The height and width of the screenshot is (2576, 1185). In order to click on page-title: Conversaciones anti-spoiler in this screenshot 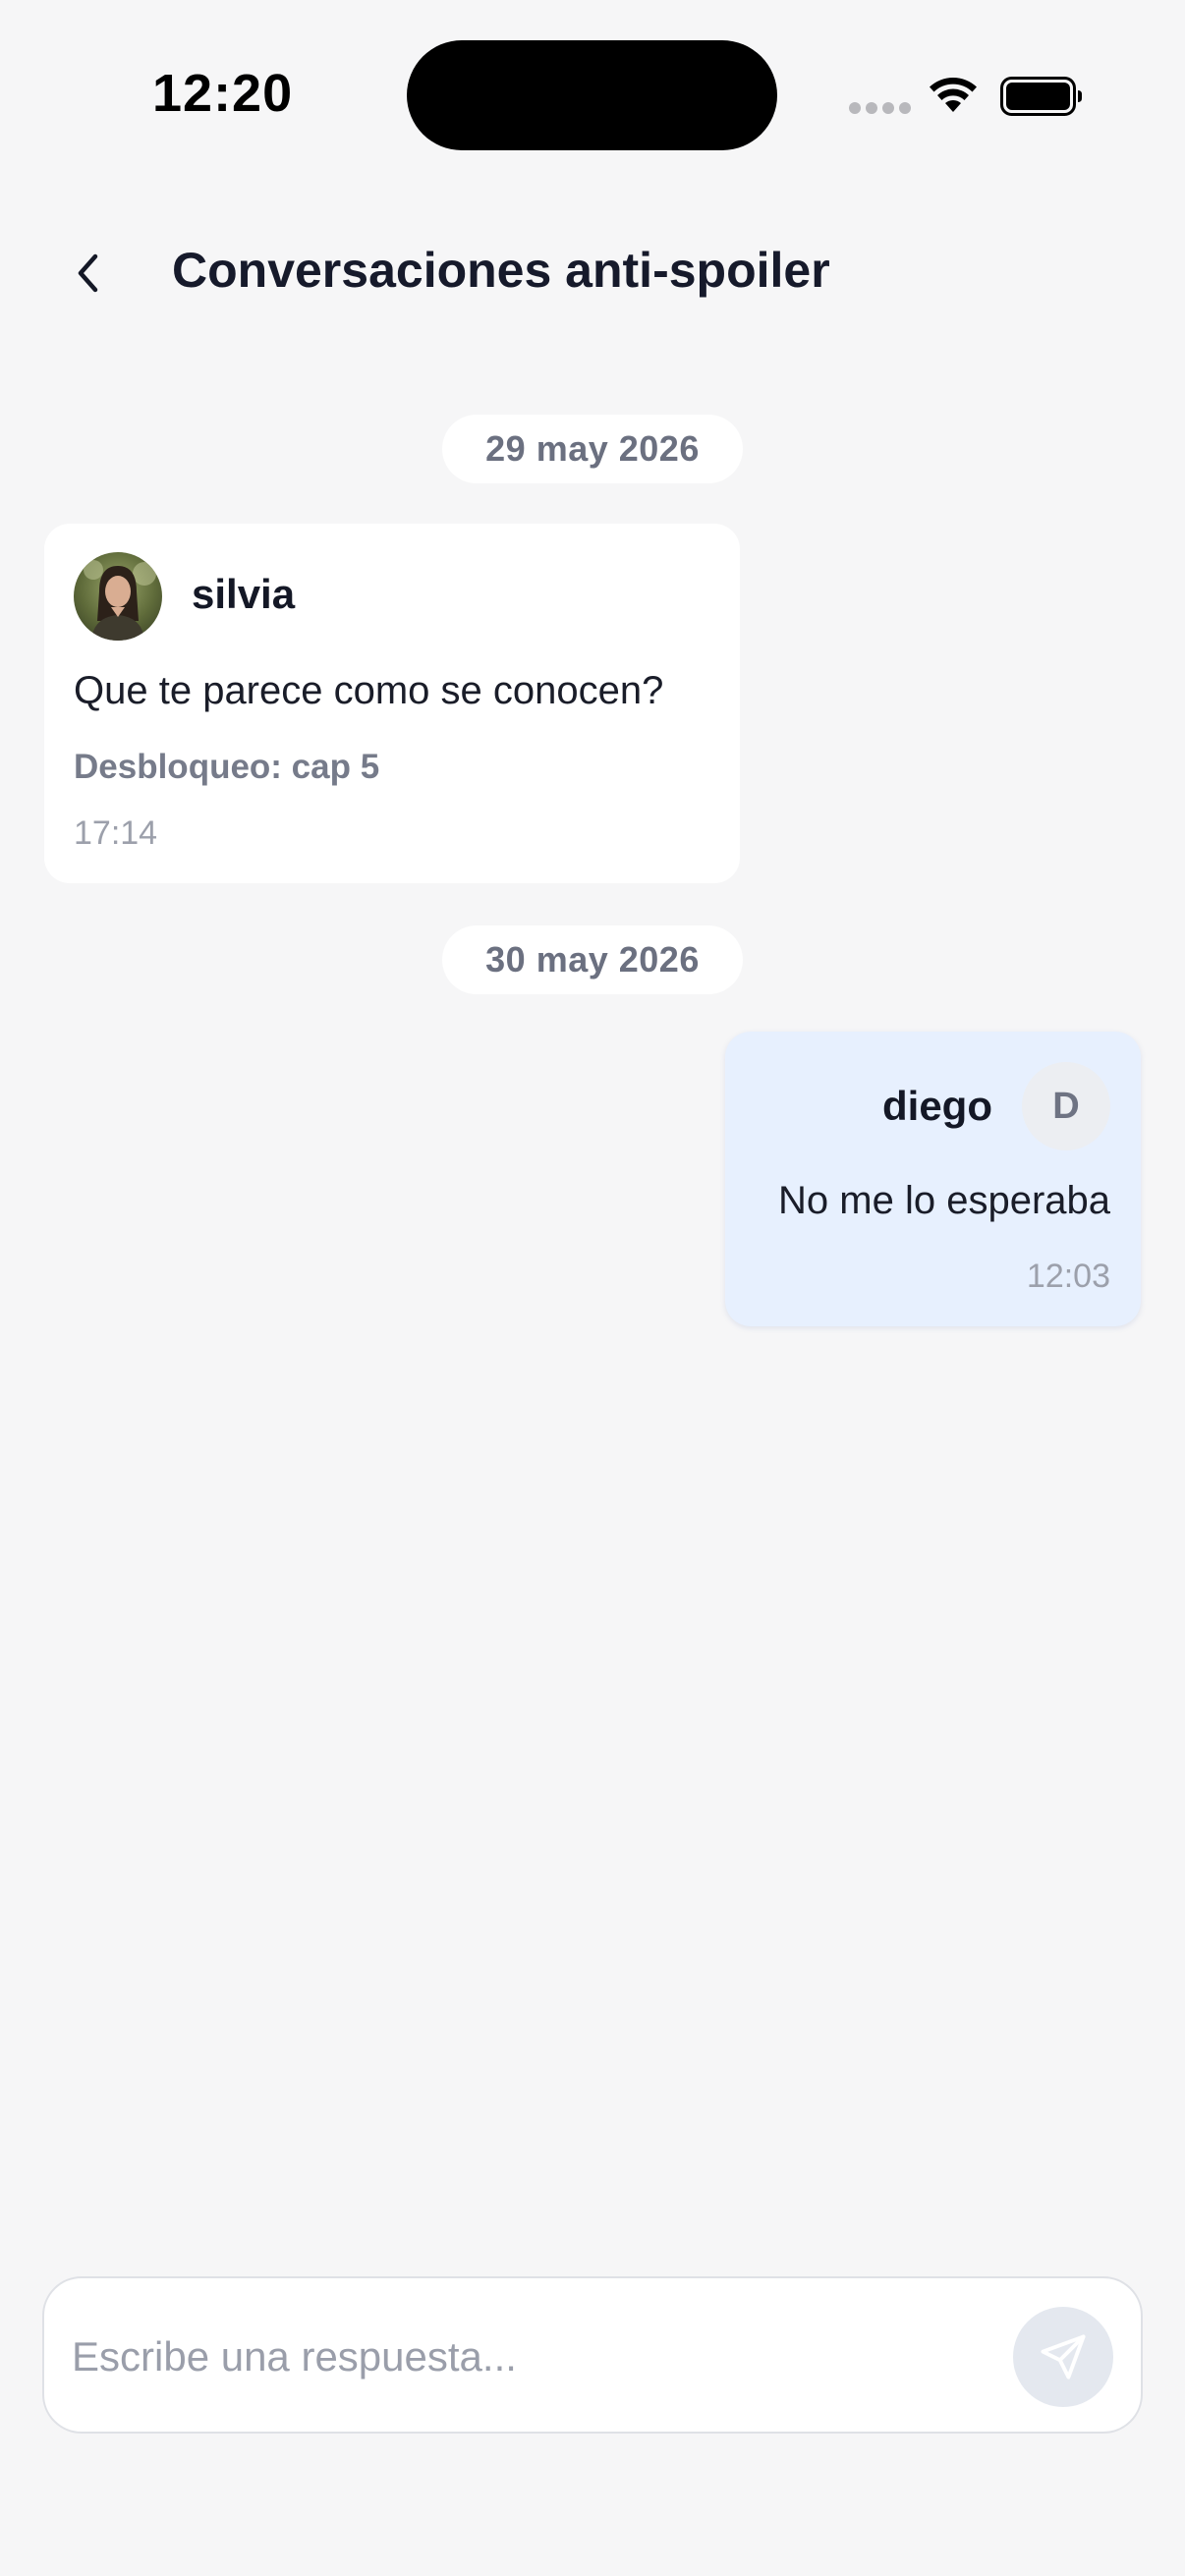, I will do `click(501, 270)`.